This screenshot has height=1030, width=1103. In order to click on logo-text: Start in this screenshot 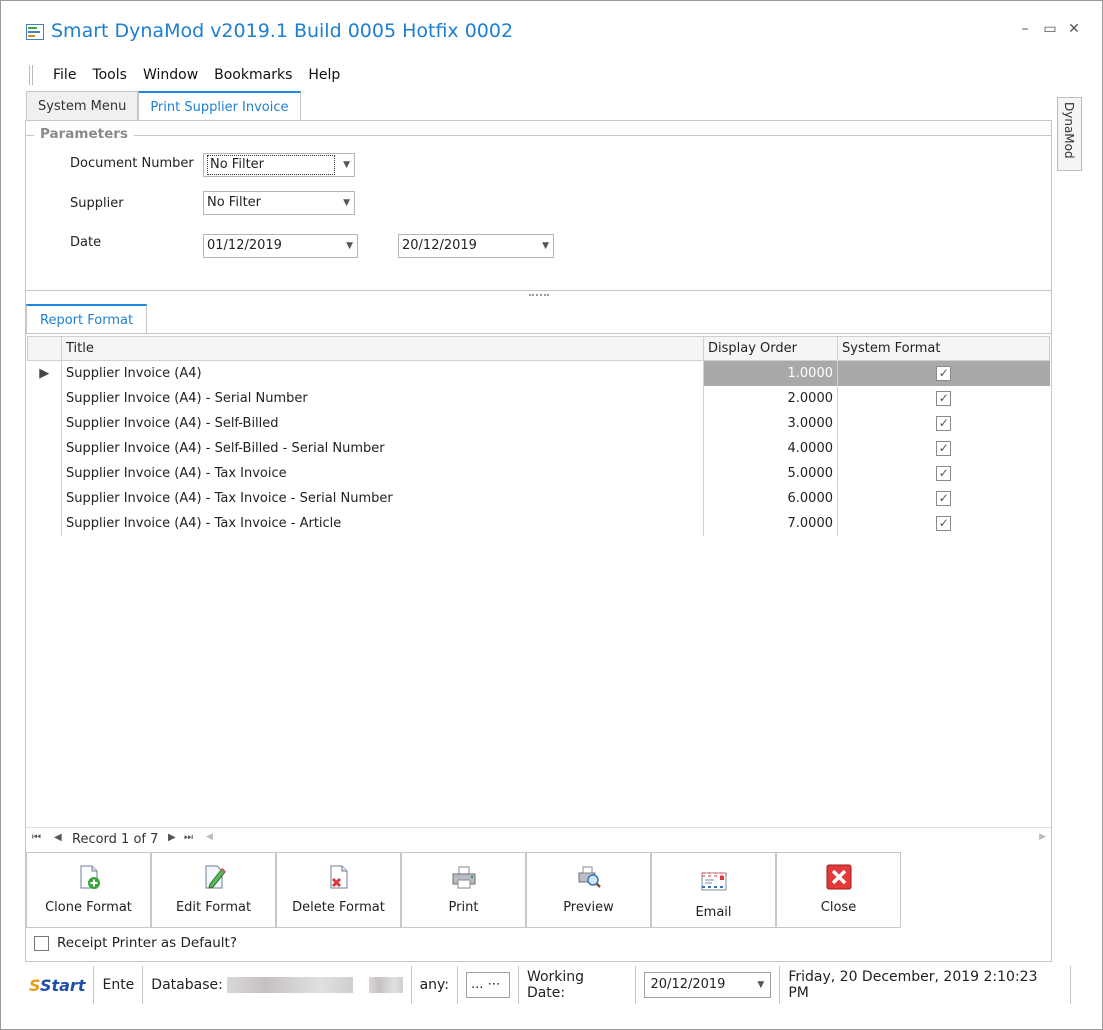, I will do `click(62, 985)`.